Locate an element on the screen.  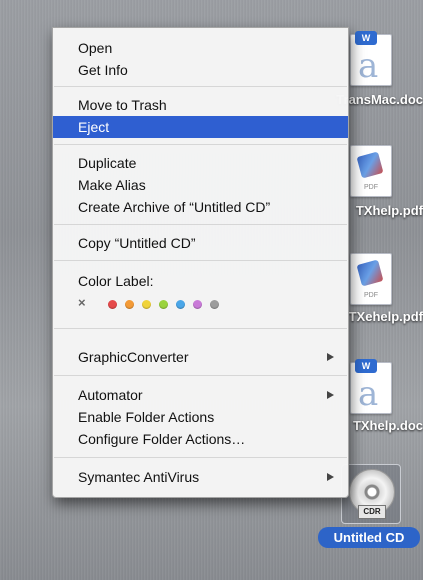
cd-drive-icon: CDR is located at coordinates (371, 494).